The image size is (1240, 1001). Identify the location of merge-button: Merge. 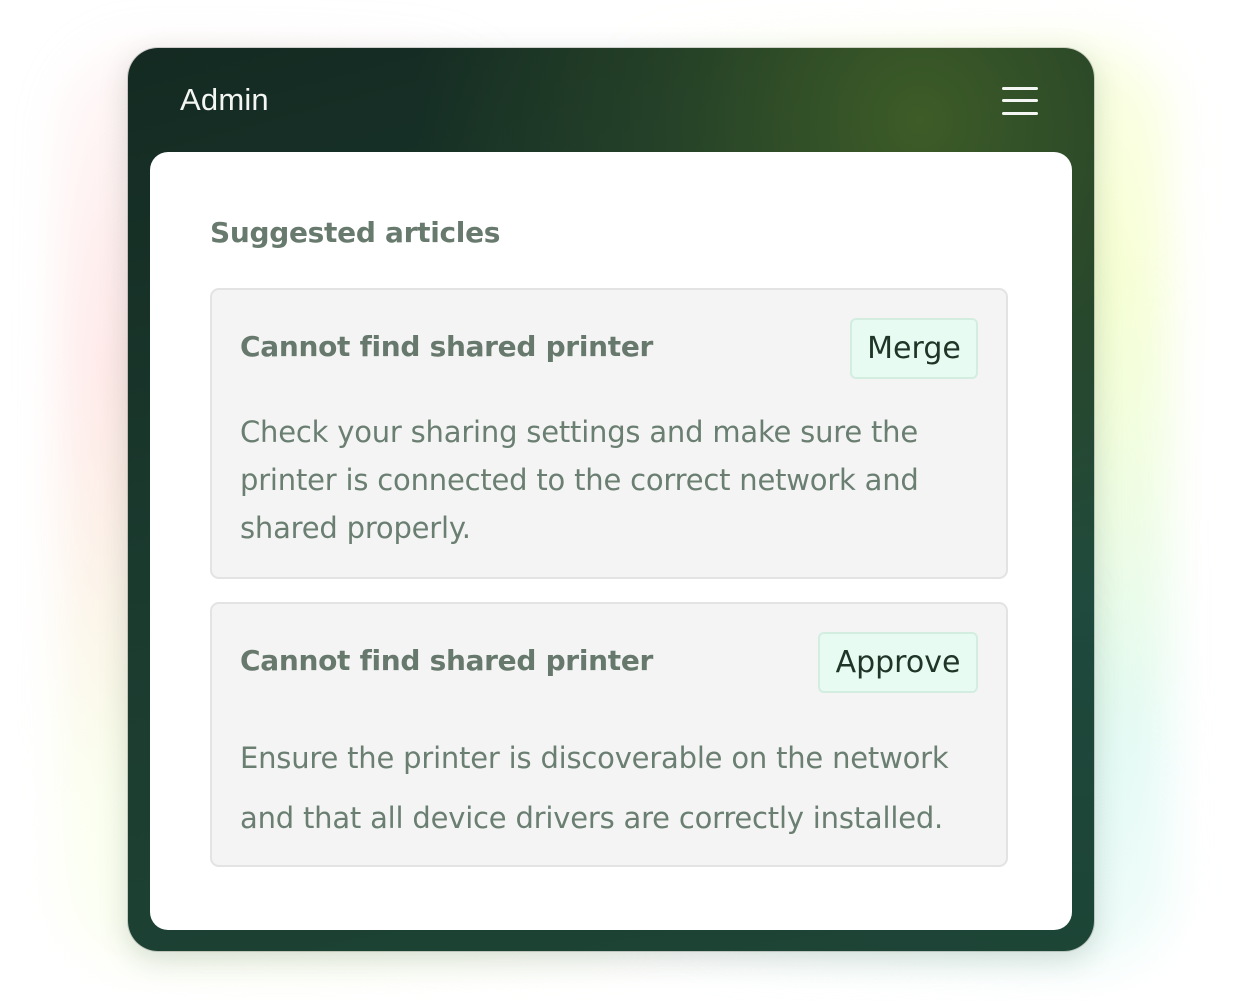
(914, 348).